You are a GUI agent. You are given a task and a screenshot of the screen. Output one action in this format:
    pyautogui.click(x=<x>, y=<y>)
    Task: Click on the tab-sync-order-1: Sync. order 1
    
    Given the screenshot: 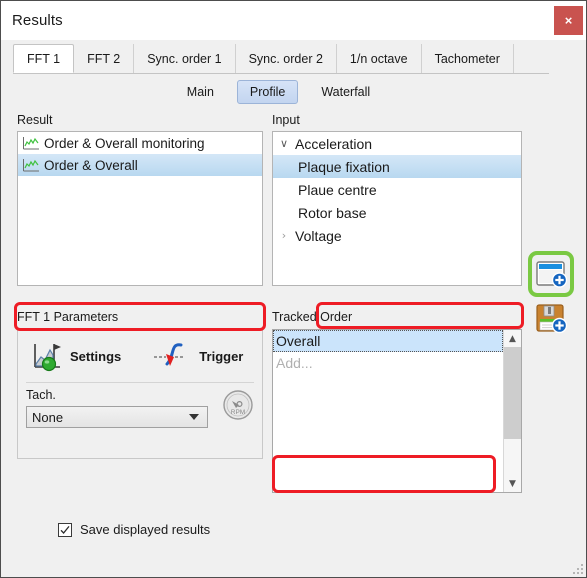 What is the action you would take?
    pyautogui.click(x=185, y=58)
    